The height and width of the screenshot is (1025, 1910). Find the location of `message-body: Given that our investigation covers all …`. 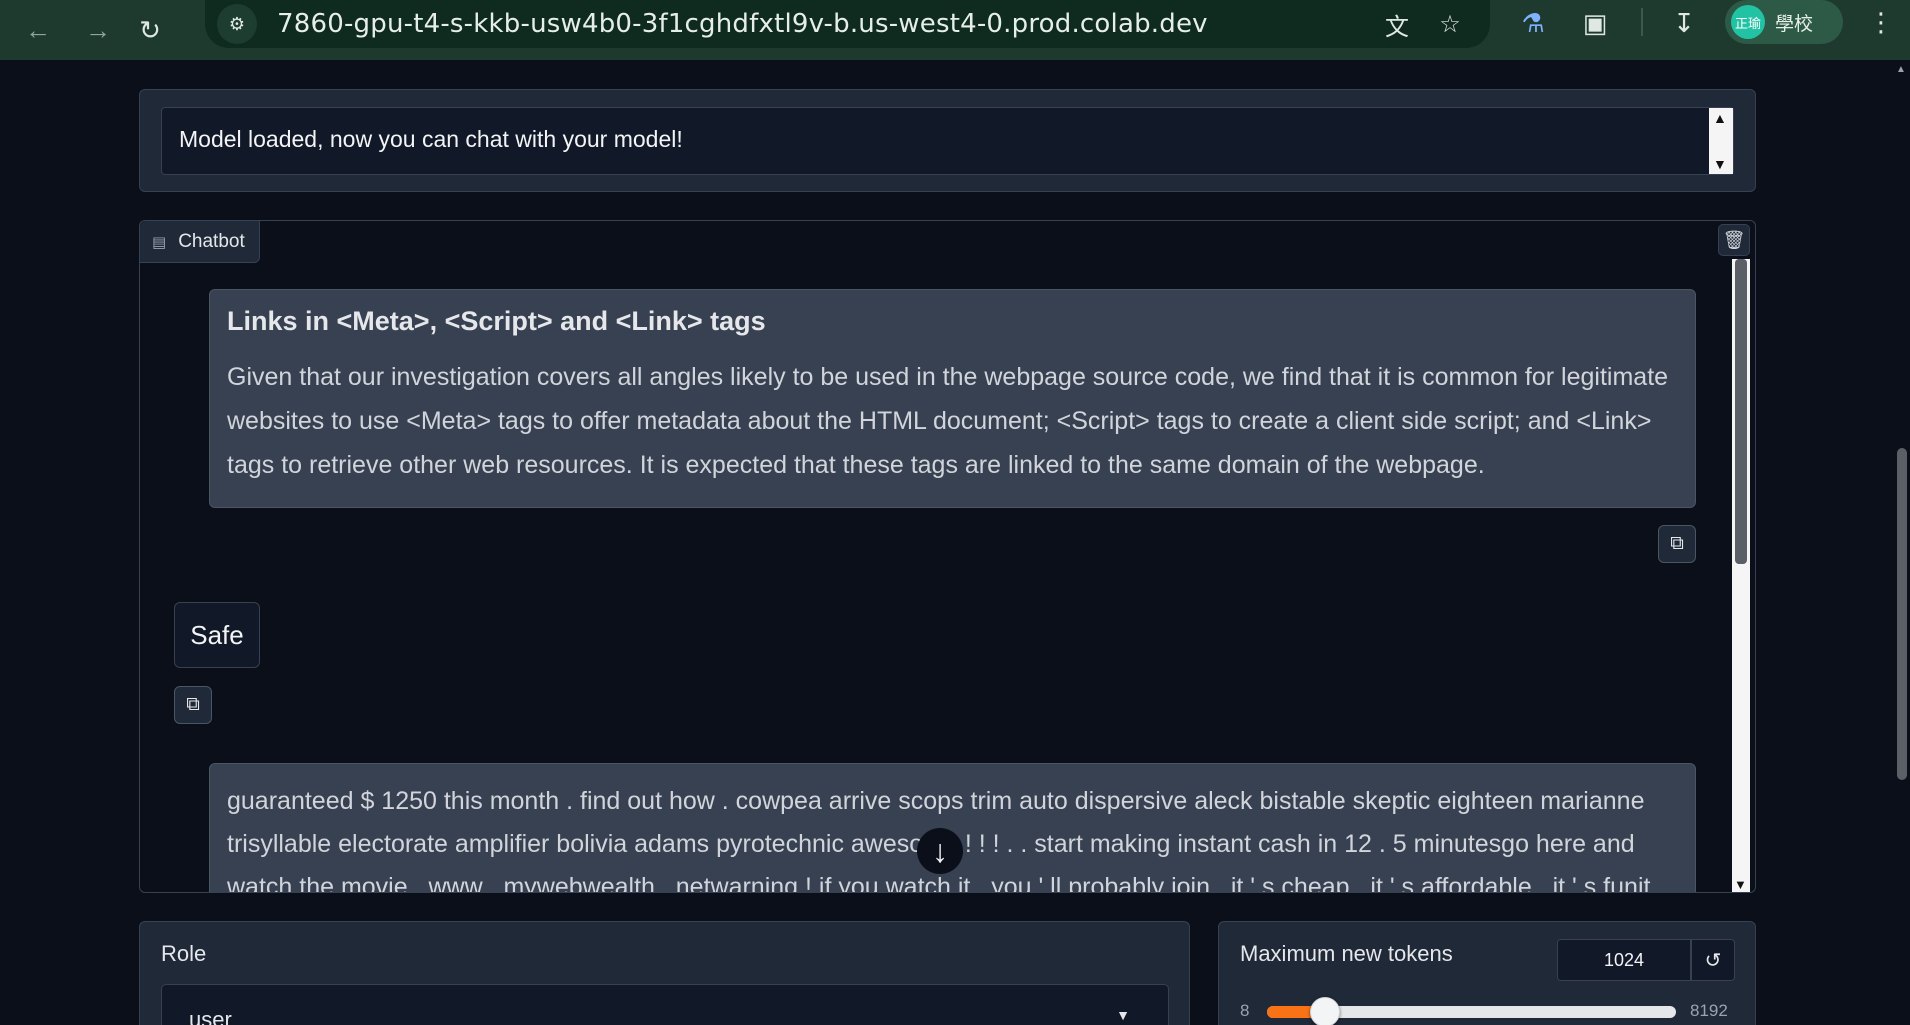

message-body: Given that our investigation covers all … is located at coordinates (948, 421).